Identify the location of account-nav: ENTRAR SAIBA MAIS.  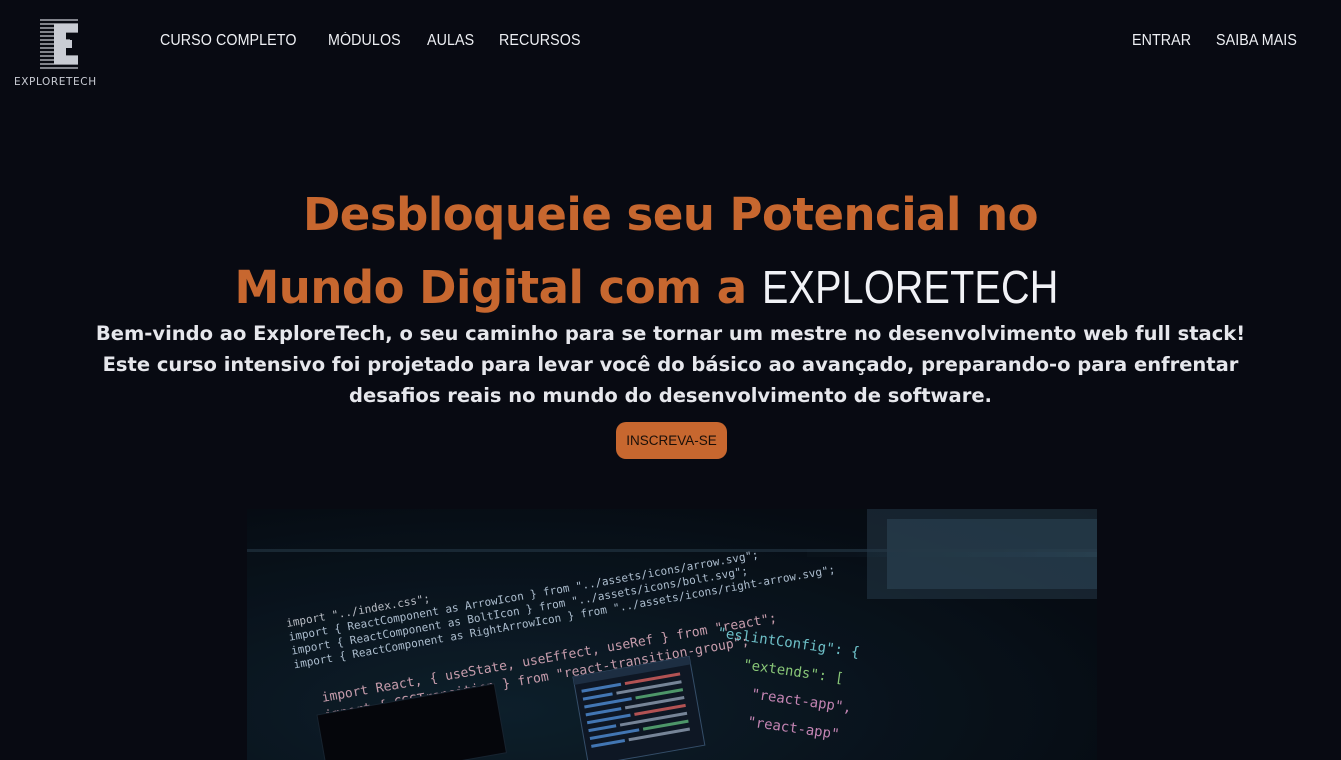
(1218, 41).